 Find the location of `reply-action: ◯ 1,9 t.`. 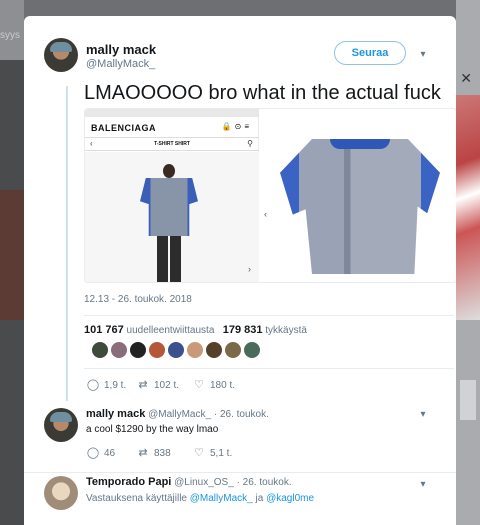

reply-action: ◯ 1,9 t. is located at coordinates (106, 384).